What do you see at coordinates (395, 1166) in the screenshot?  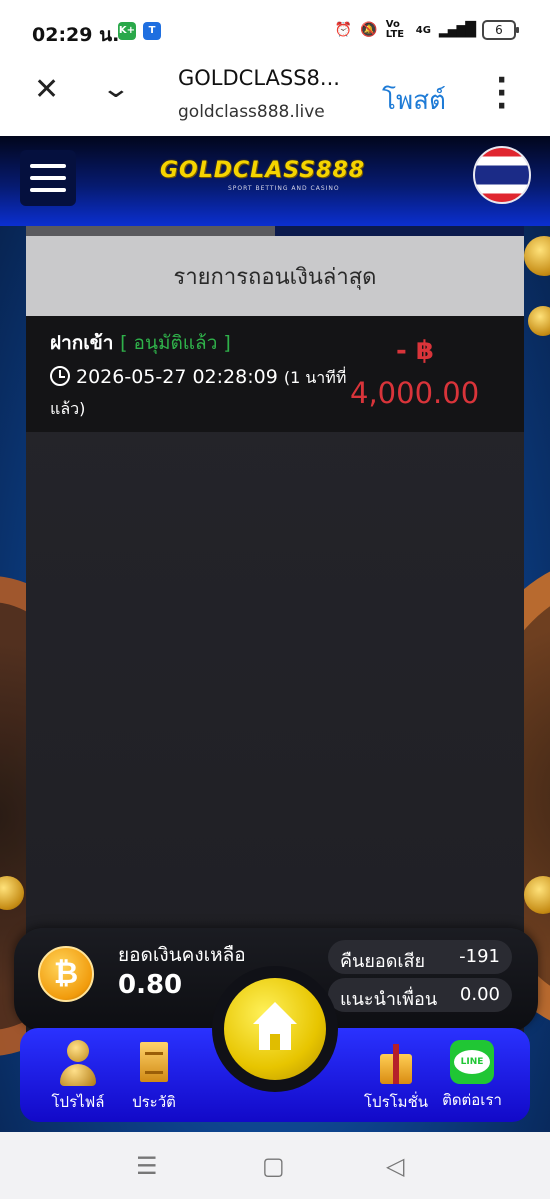 I see `back-icon: ◁` at bounding box center [395, 1166].